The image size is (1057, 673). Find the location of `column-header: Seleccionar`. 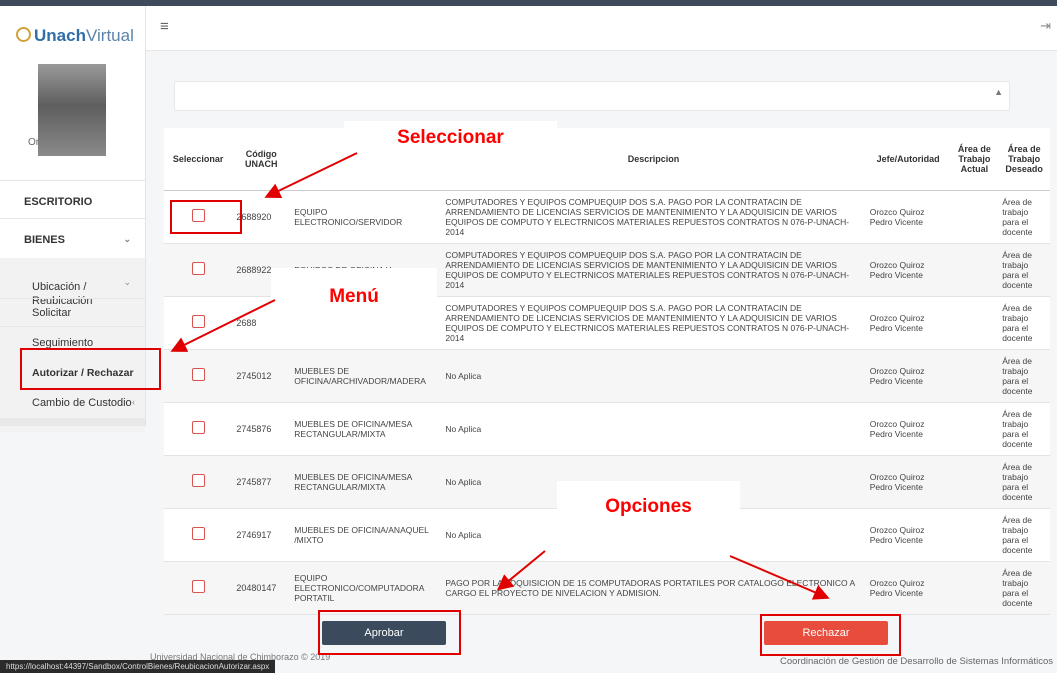

column-header: Seleccionar is located at coordinates (198, 159).